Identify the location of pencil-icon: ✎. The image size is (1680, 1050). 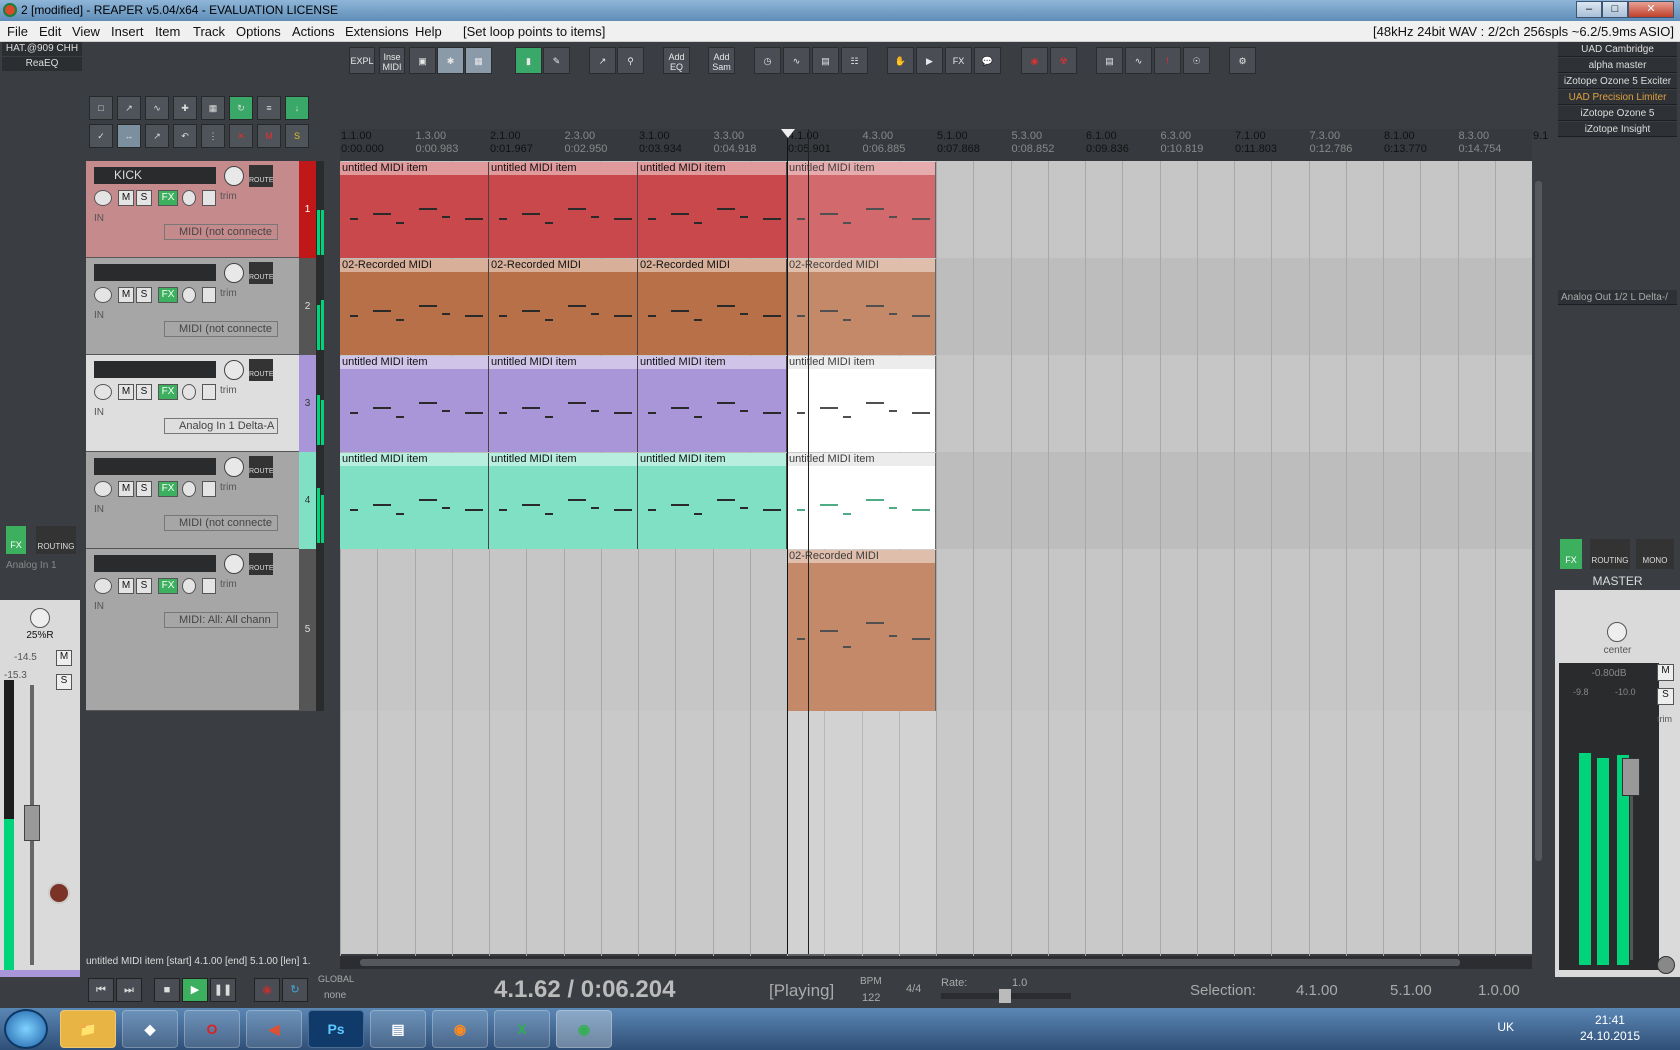
(556, 60).